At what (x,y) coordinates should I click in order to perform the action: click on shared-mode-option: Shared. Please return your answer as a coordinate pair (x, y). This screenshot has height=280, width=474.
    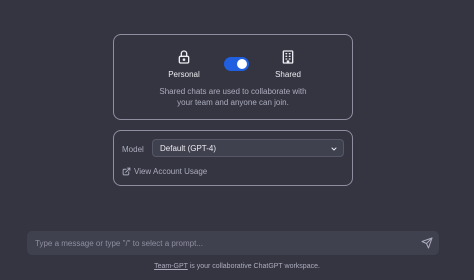
    Looking at the image, I should click on (288, 64).